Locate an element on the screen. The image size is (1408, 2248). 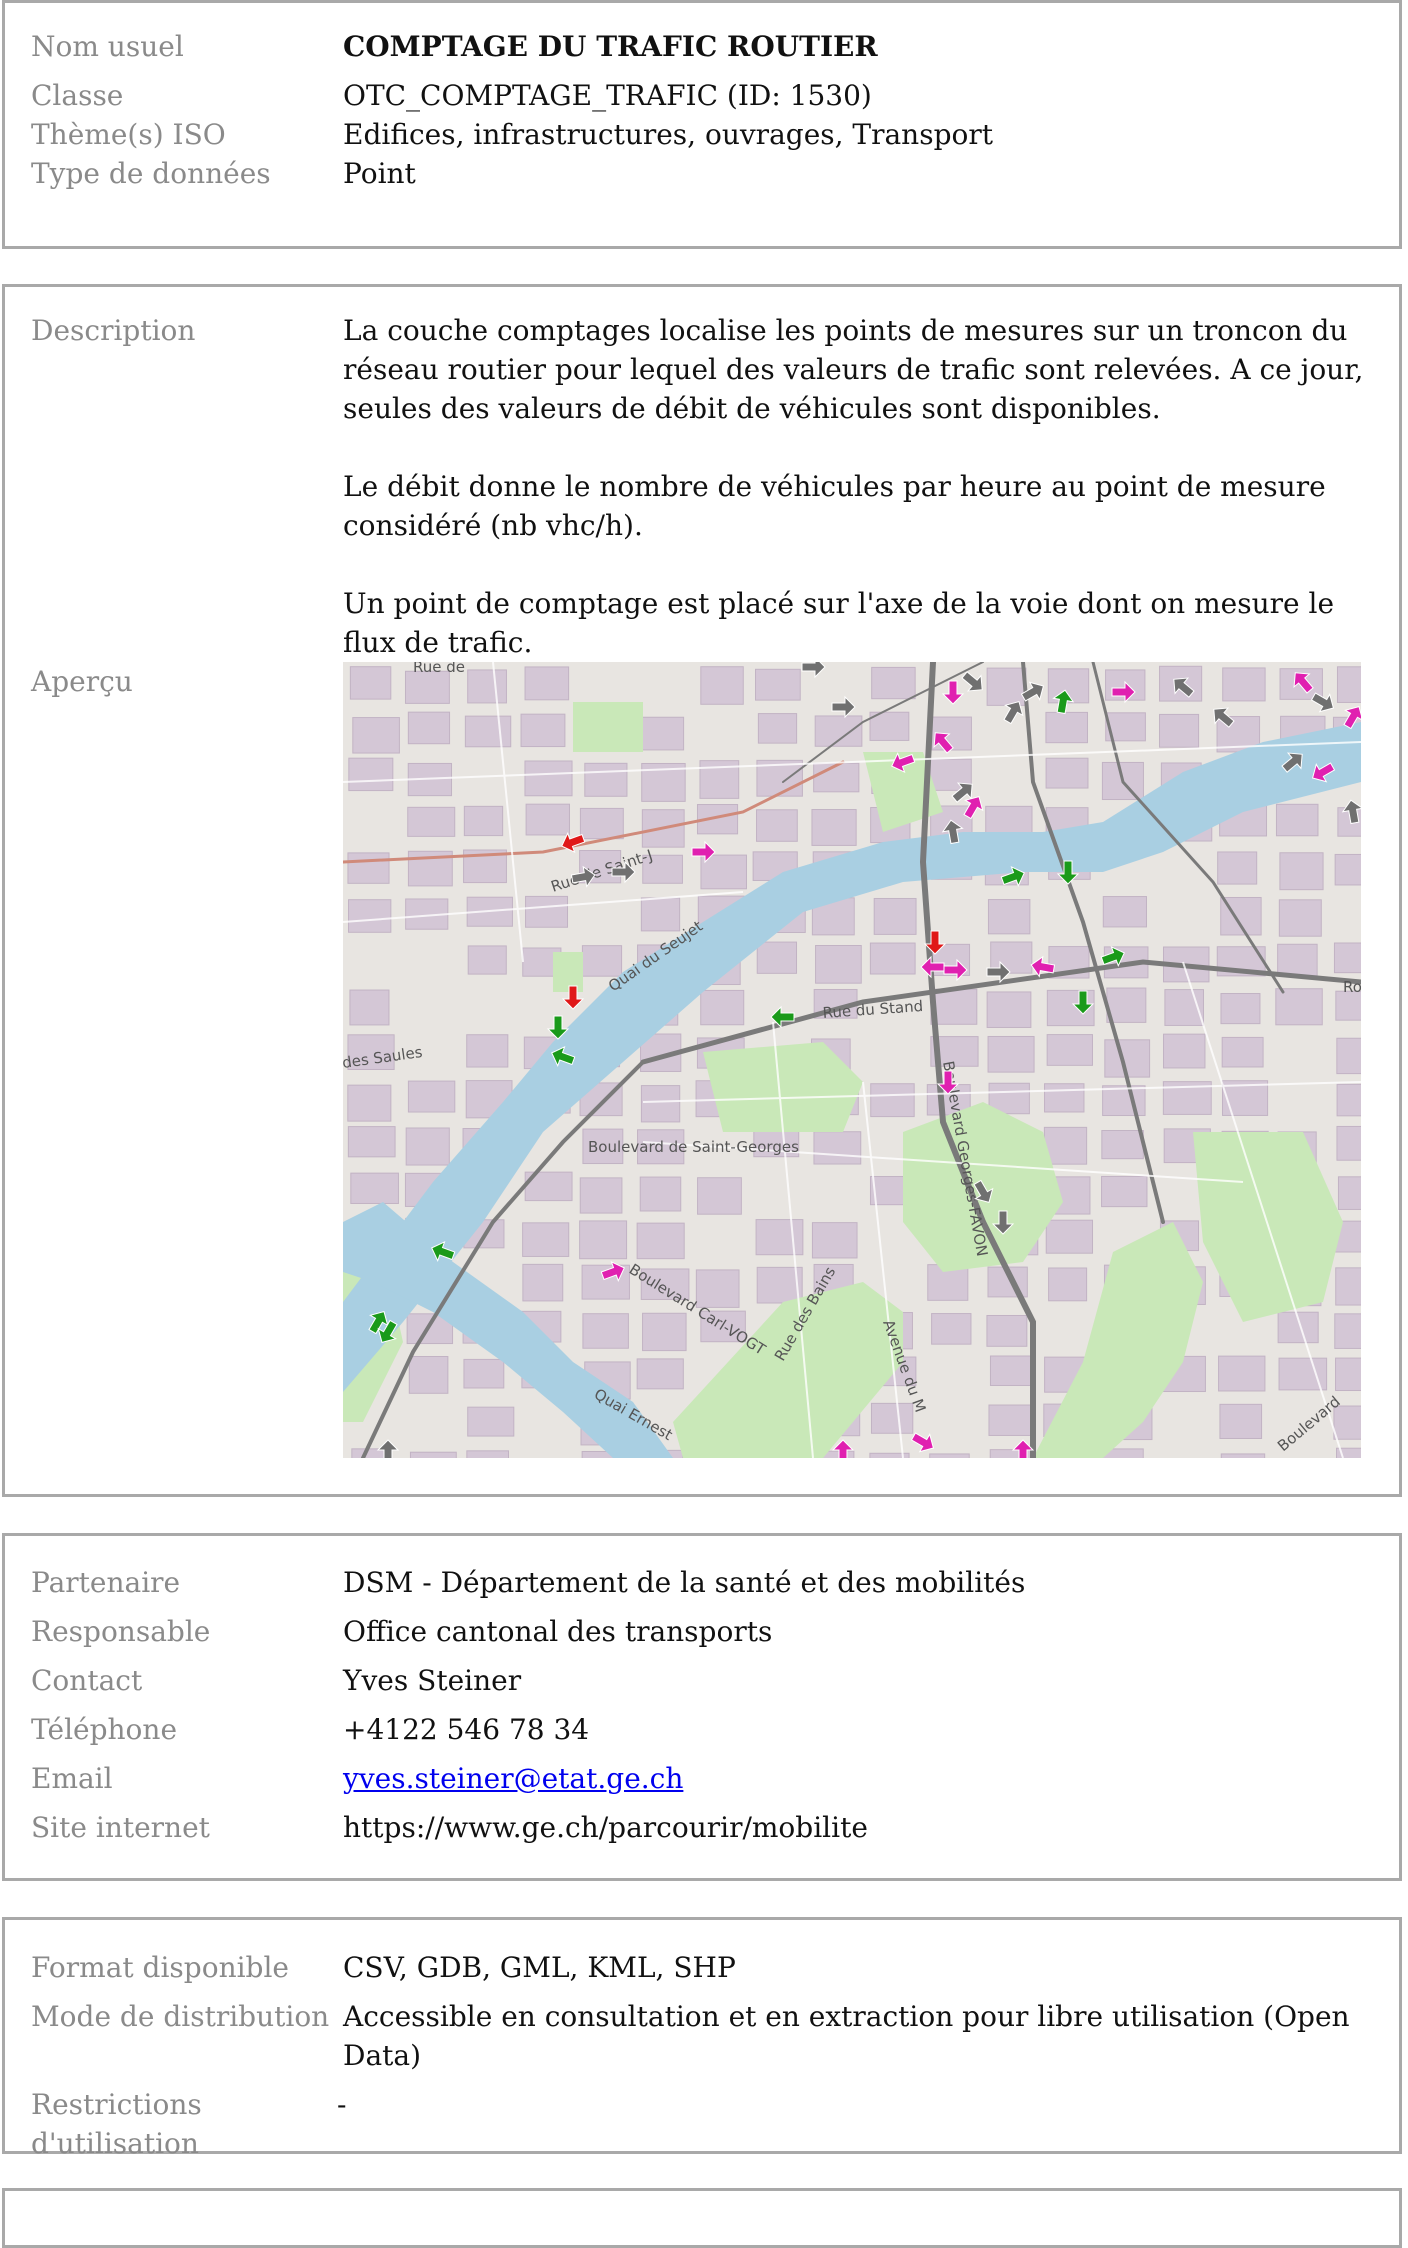
map-label: Ro is located at coordinates (1352, 987).